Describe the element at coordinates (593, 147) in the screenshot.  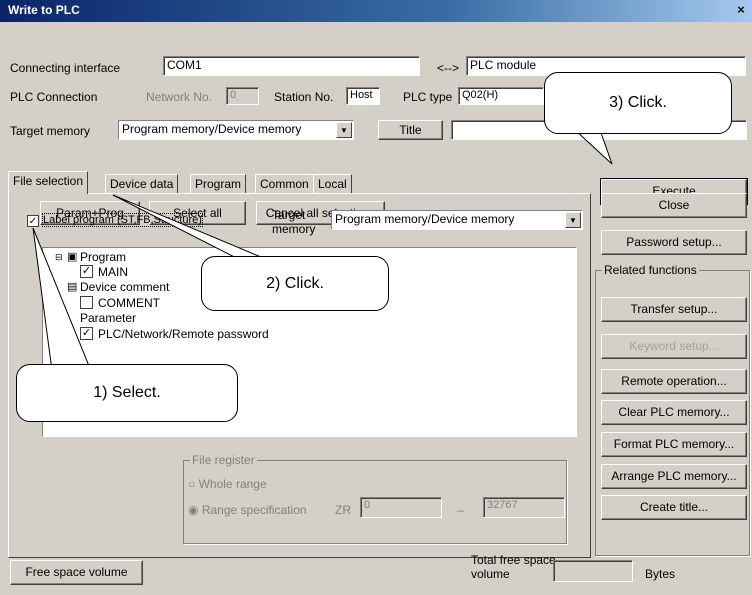
I see `callout-3-pointer` at that location.